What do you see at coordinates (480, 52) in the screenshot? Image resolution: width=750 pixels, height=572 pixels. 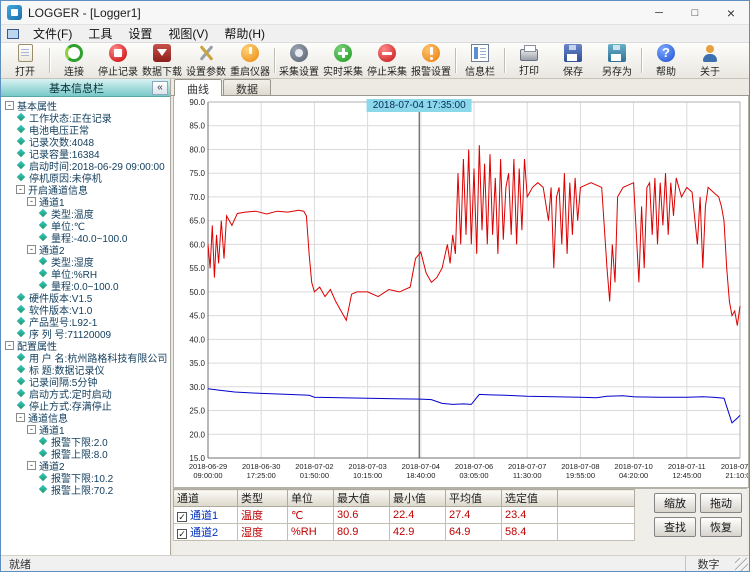 I see `infobar-icon` at bounding box center [480, 52].